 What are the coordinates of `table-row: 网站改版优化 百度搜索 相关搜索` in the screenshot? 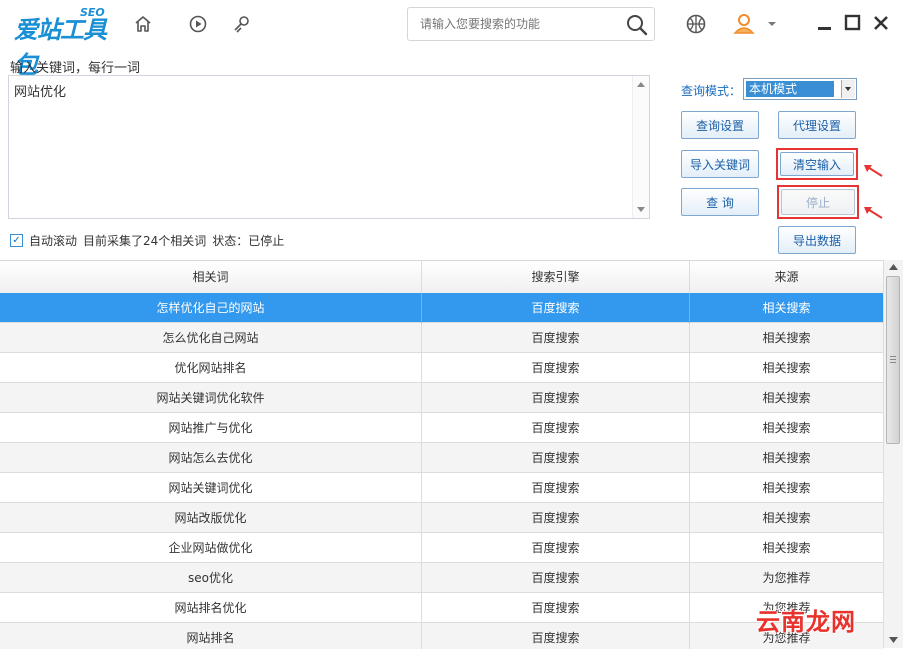 It's located at (441, 518).